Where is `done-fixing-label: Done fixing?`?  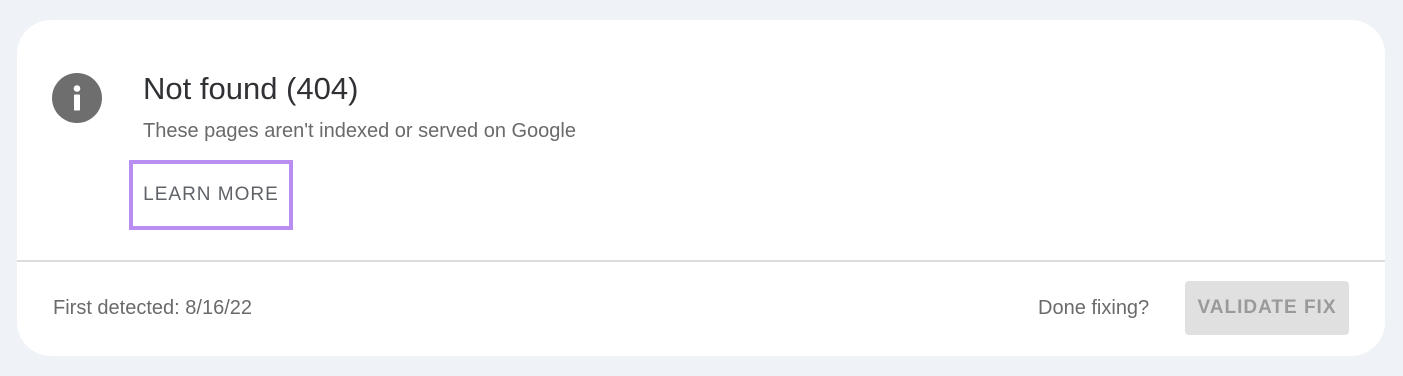 done-fixing-label: Done fixing? is located at coordinates (1094, 308).